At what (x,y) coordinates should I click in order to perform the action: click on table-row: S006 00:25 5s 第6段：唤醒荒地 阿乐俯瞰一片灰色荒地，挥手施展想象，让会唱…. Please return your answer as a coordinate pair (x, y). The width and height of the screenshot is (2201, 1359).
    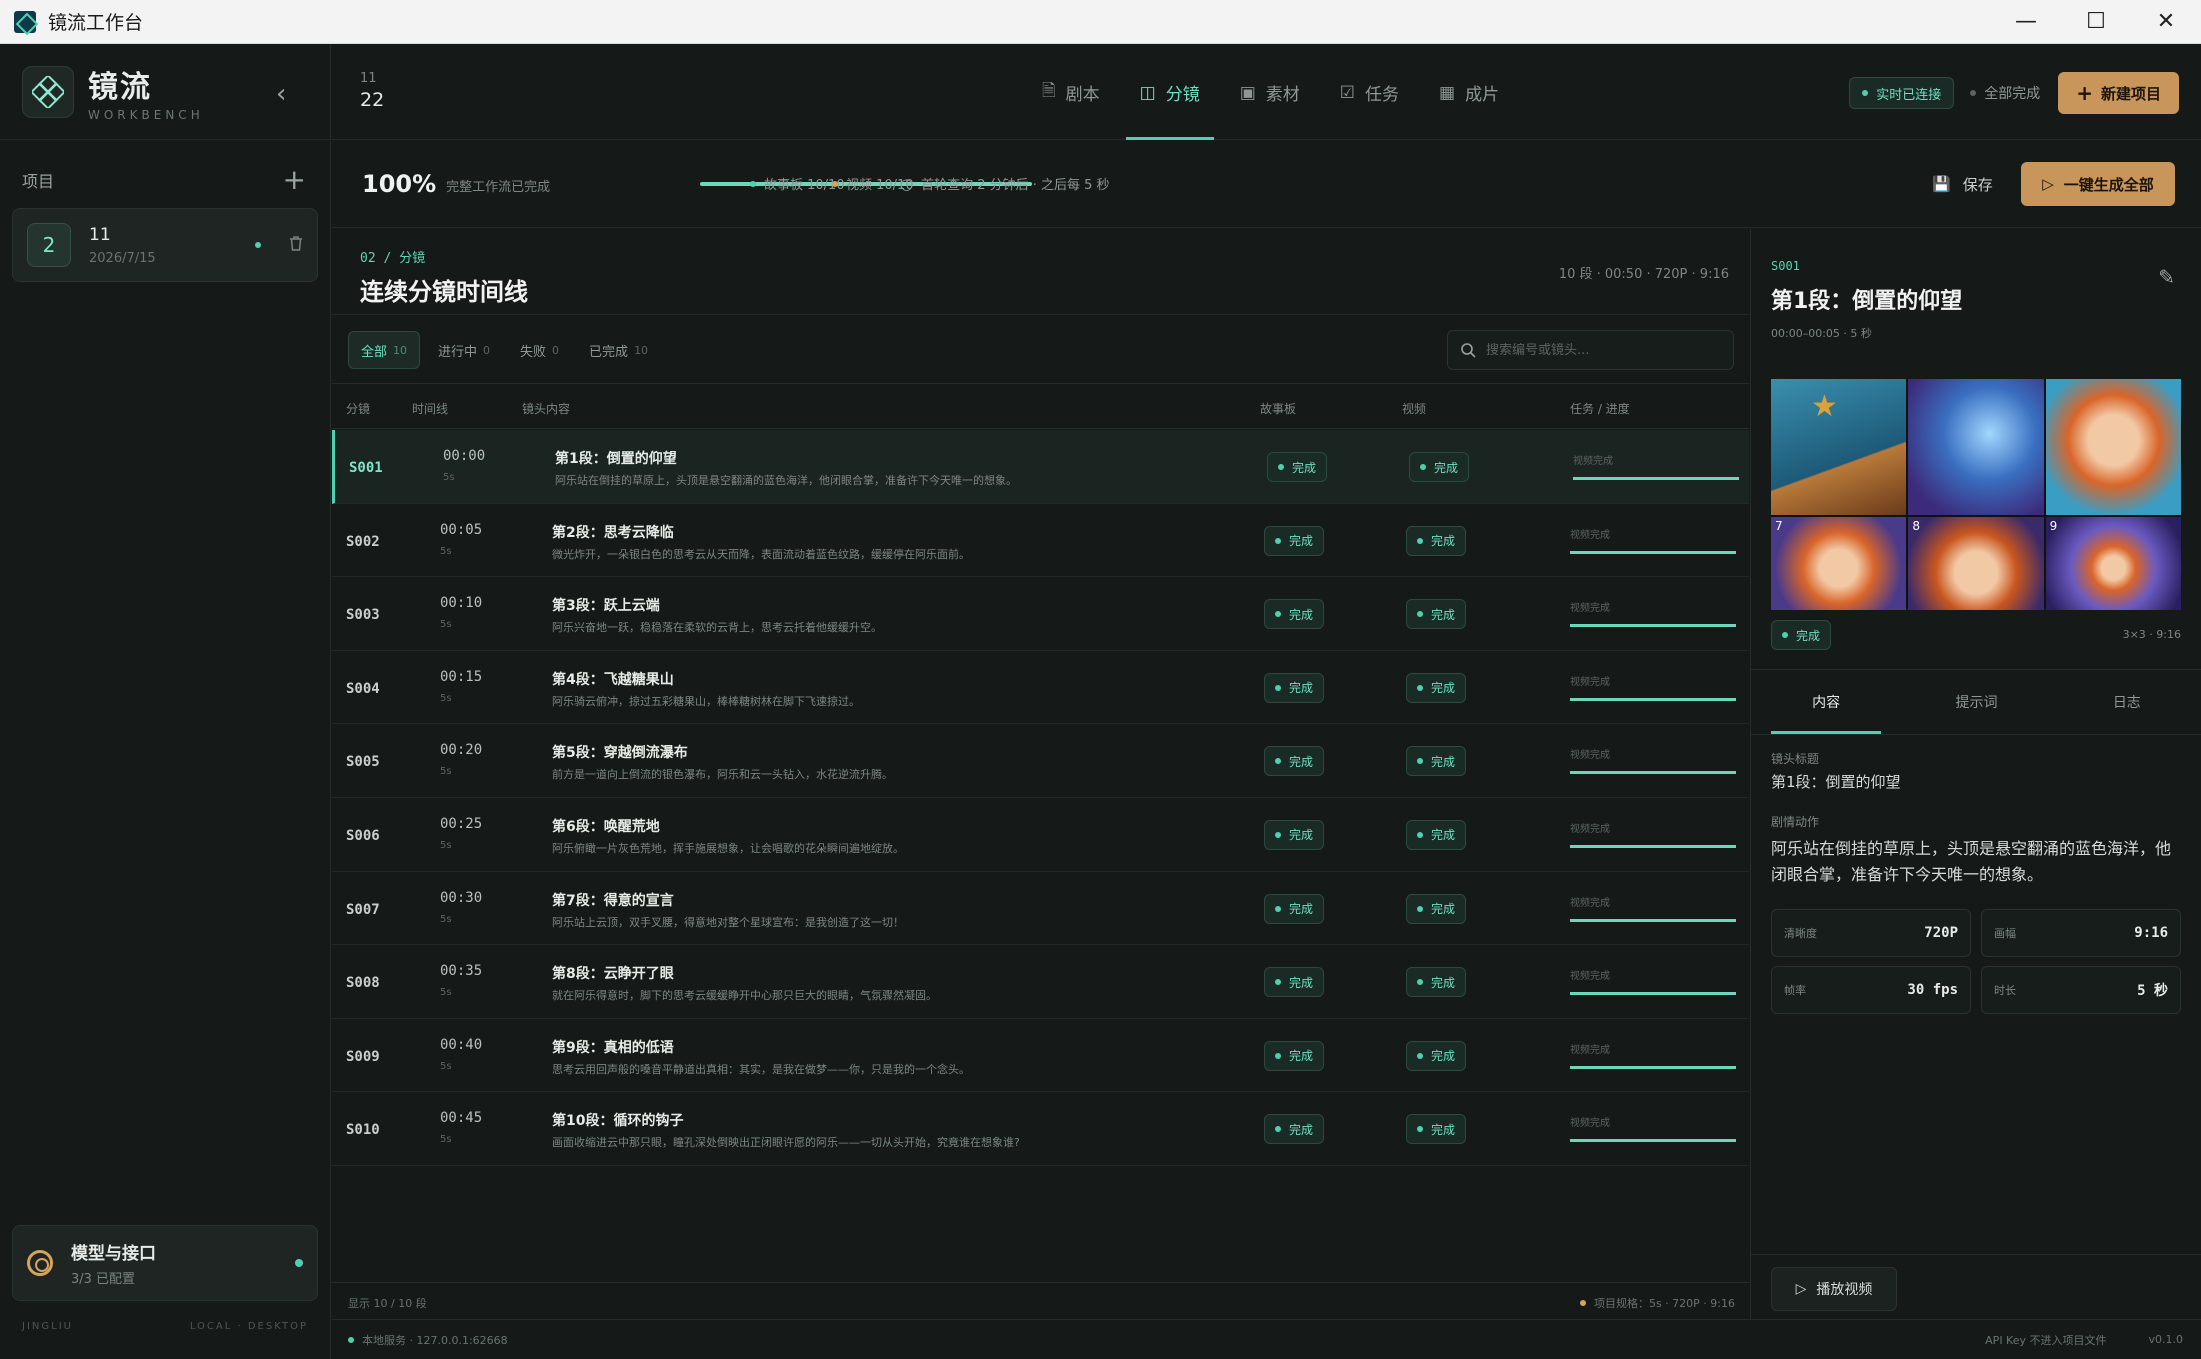
    Looking at the image, I should click on (1040, 835).